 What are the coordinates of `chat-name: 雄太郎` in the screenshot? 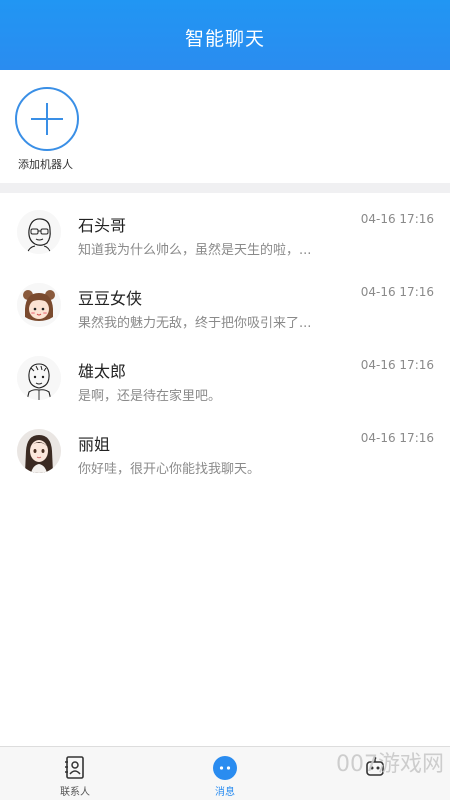 It's located at (102, 371).